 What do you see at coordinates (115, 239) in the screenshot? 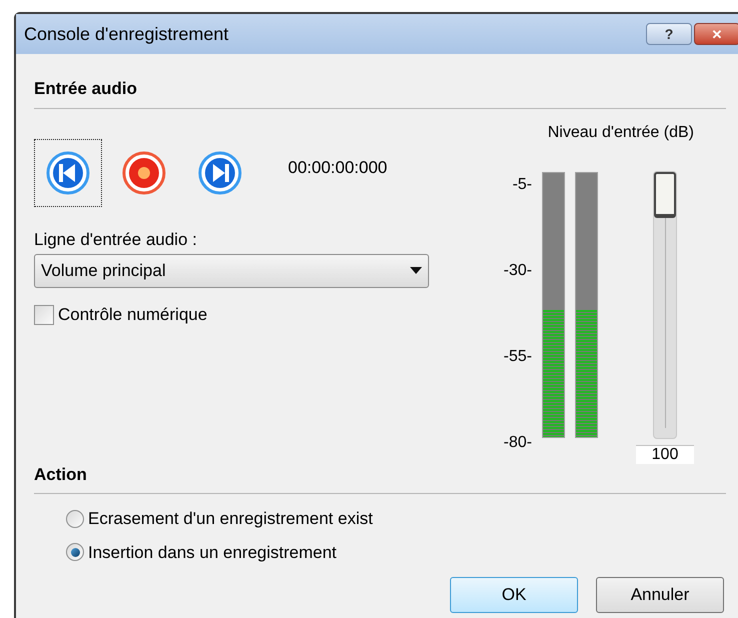
I see `field-label: Ligne d'entrée audio :` at bounding box center [115, 239].